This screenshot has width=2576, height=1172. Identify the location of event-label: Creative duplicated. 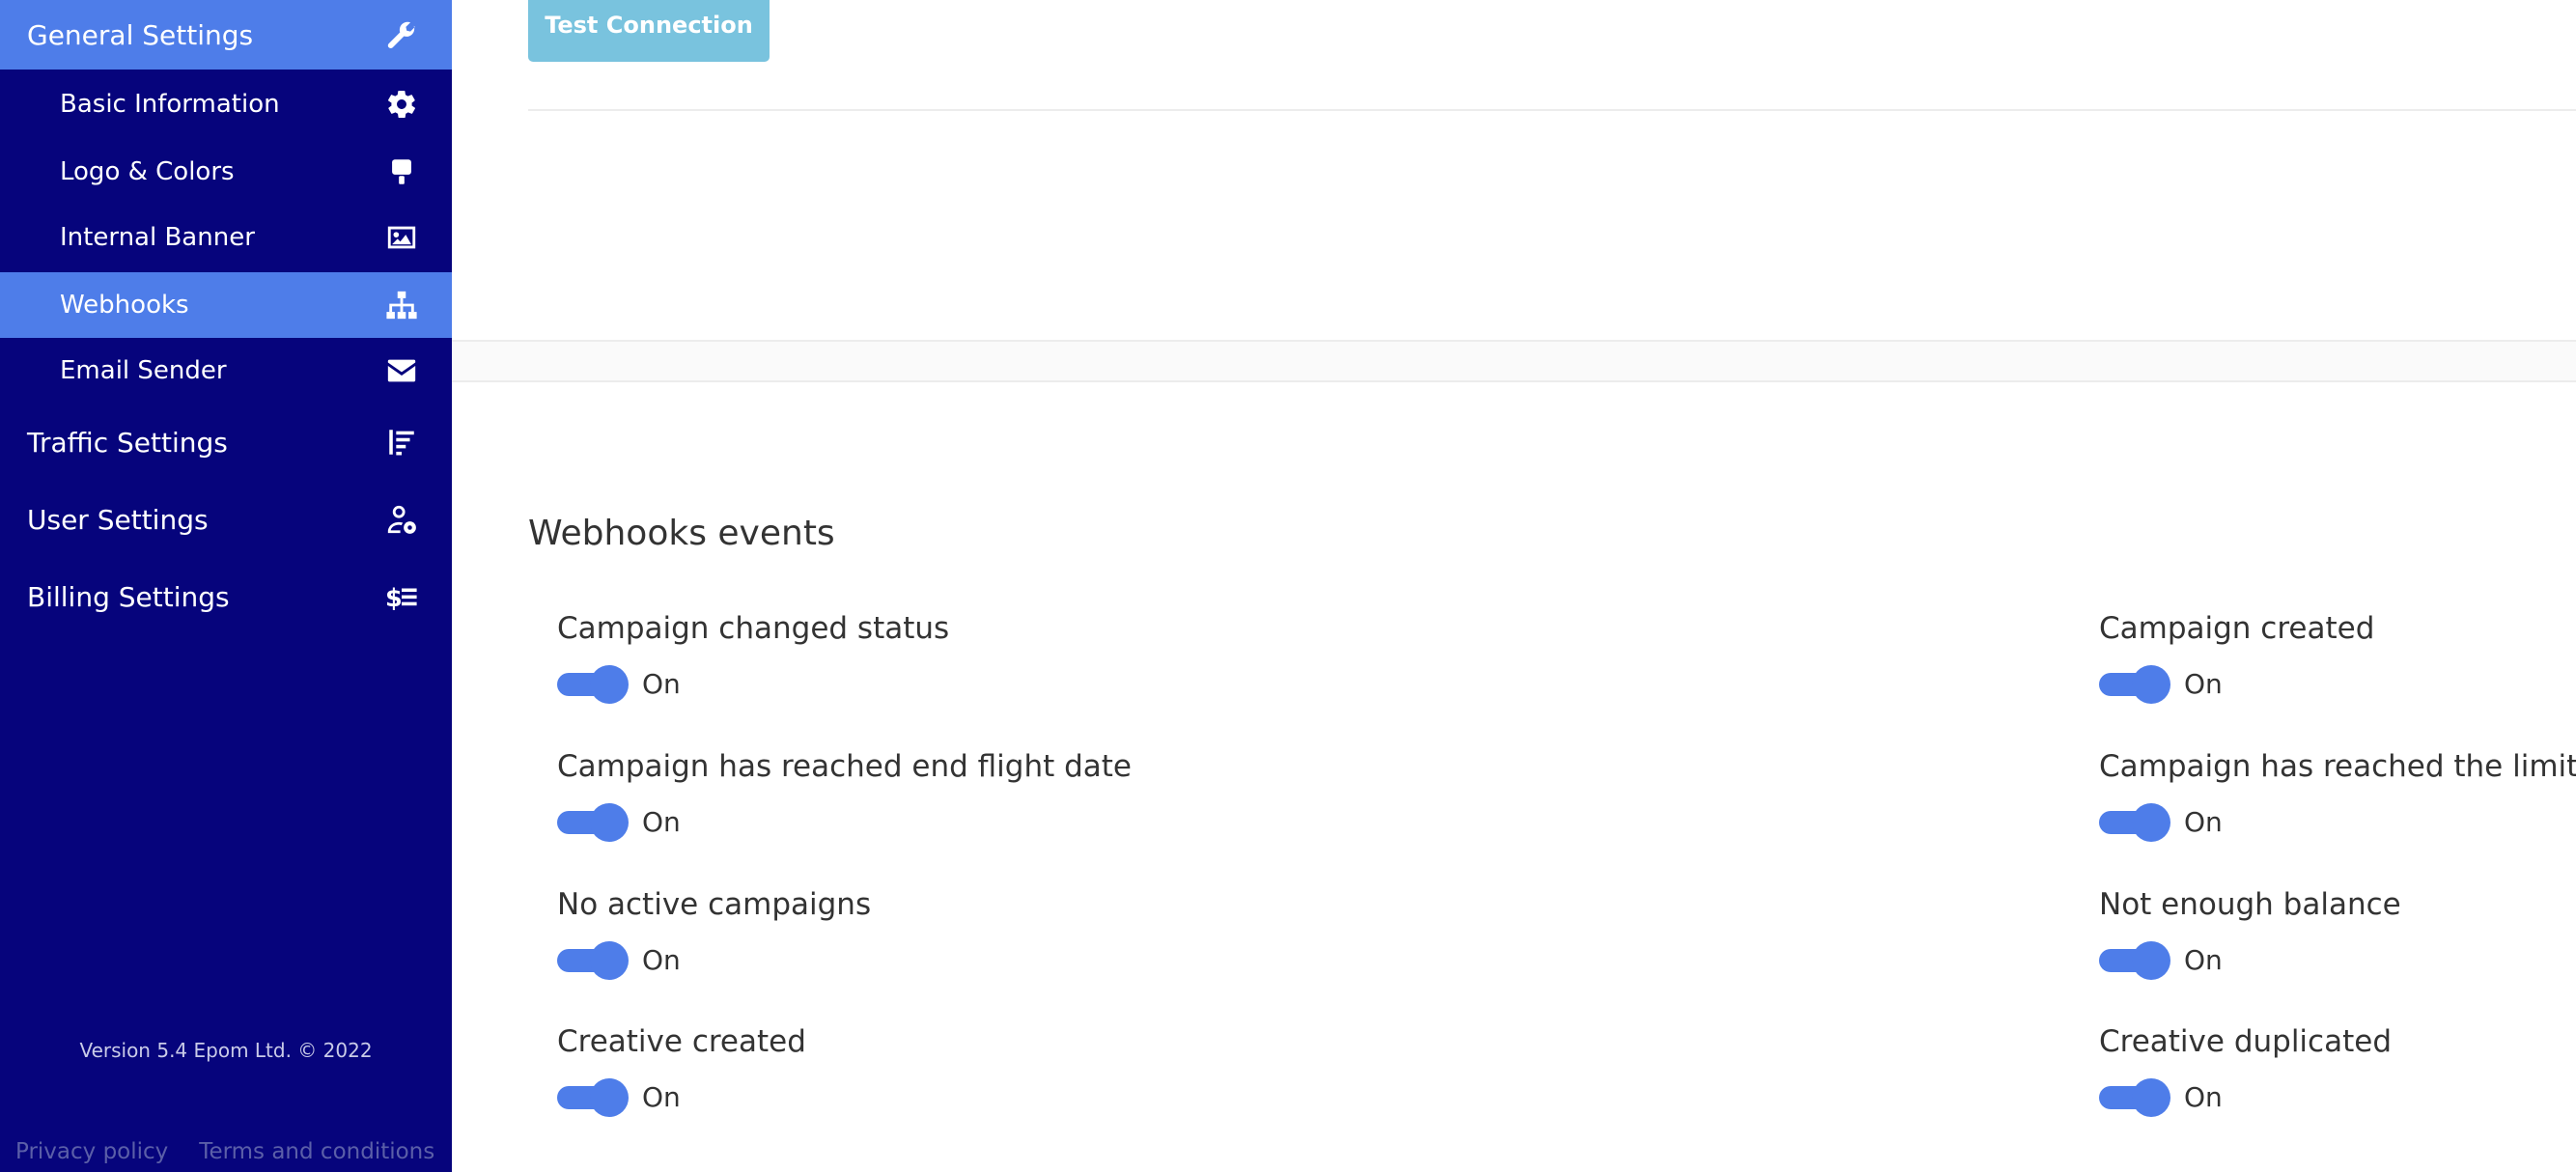
(2246, 1042).